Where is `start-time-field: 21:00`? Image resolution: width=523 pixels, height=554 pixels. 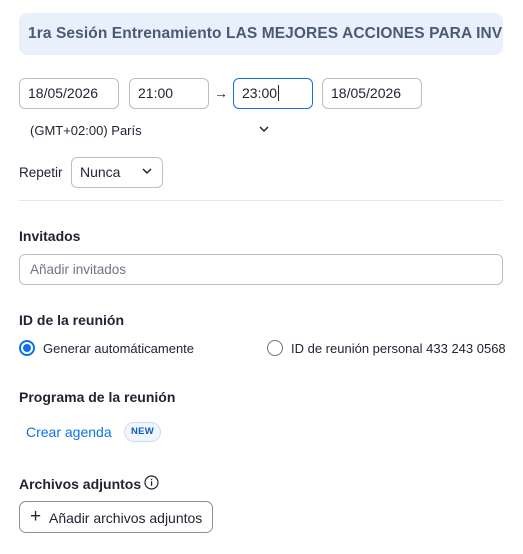 start-time-field: 21:00 is located at coordinates (169, 93).